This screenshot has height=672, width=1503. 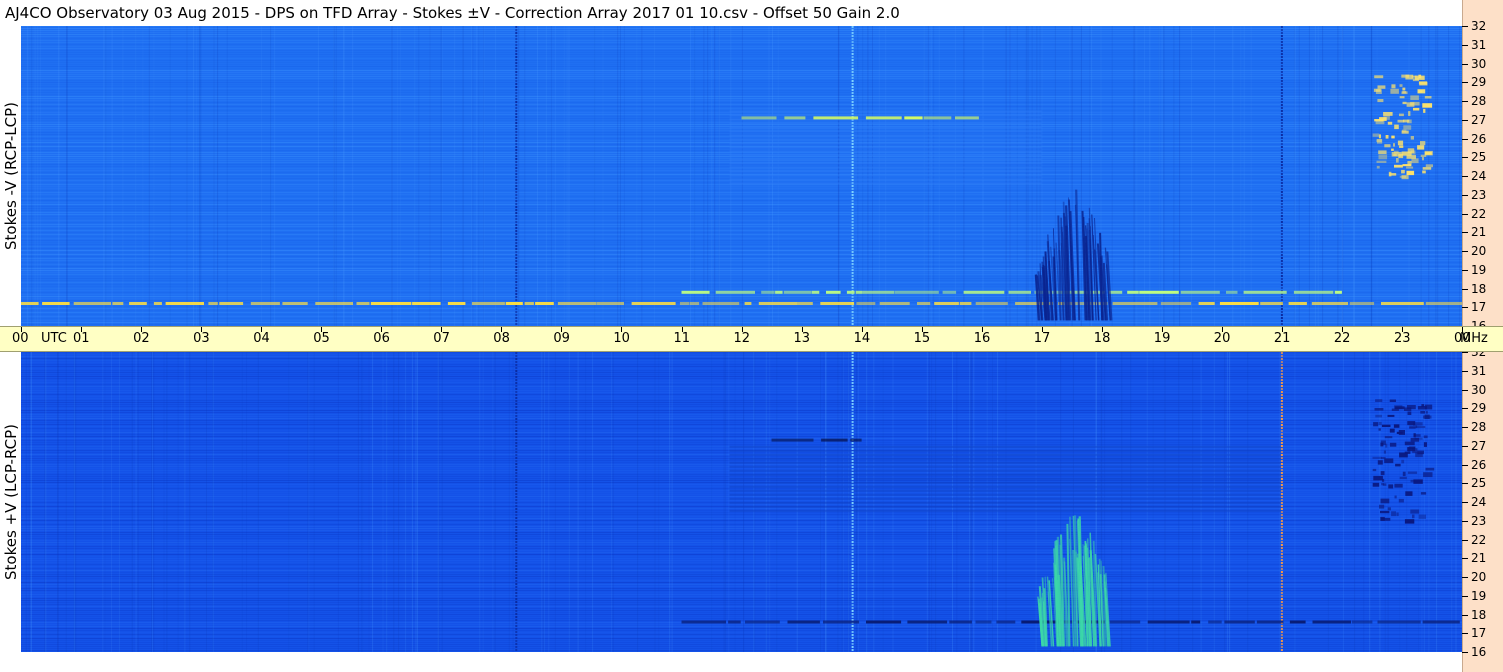 I want to click on bottom-panel-label: Stokes +V (LCP-RCP), so click(x=10, y=502).